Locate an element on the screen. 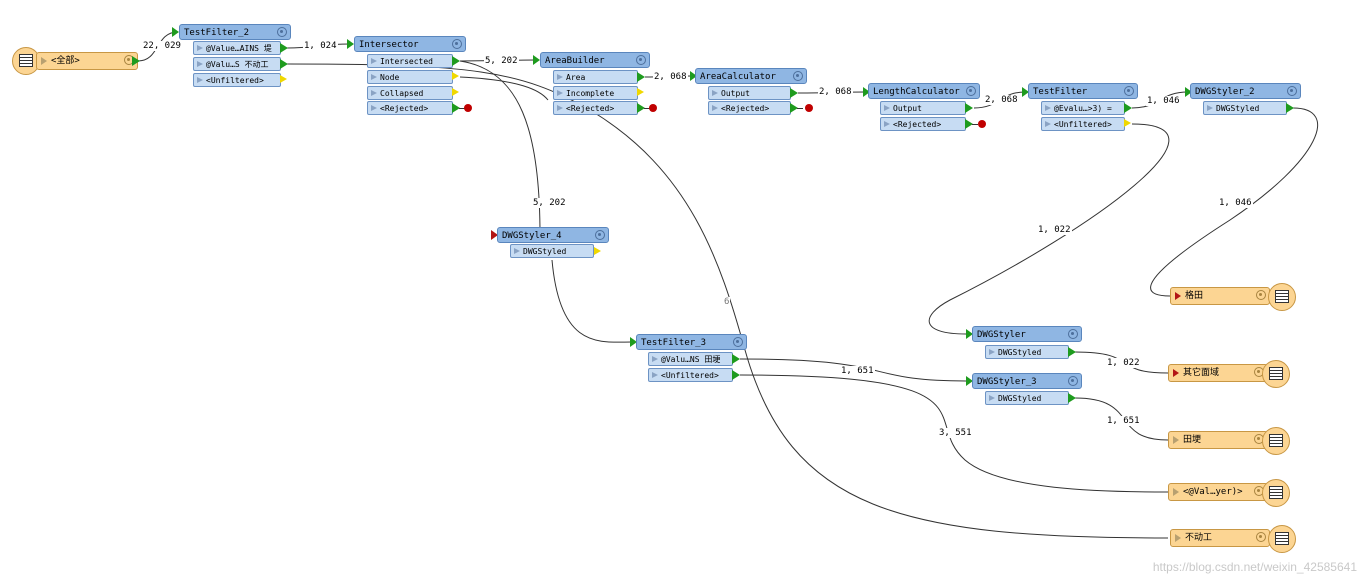 Image resolution: width=1365 pixels, height=584 pixels. writer-qita: 其它面域 is located at coordinates (1218, 373).